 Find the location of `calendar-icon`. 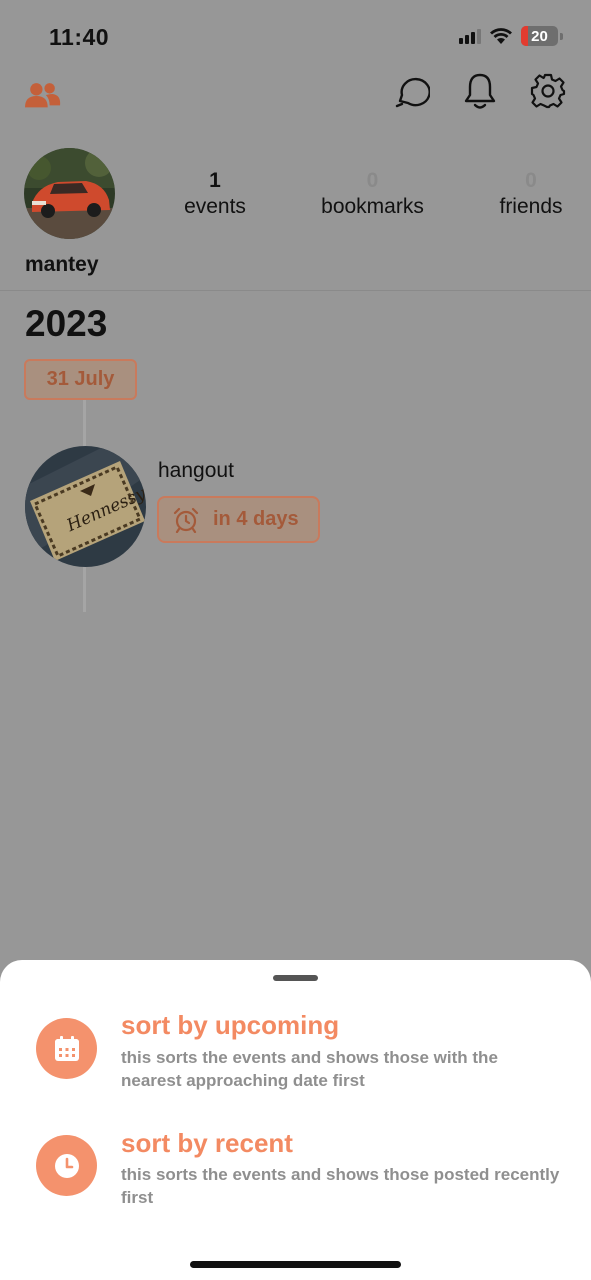

calendar-icon is located at coordinates (66, 1048).